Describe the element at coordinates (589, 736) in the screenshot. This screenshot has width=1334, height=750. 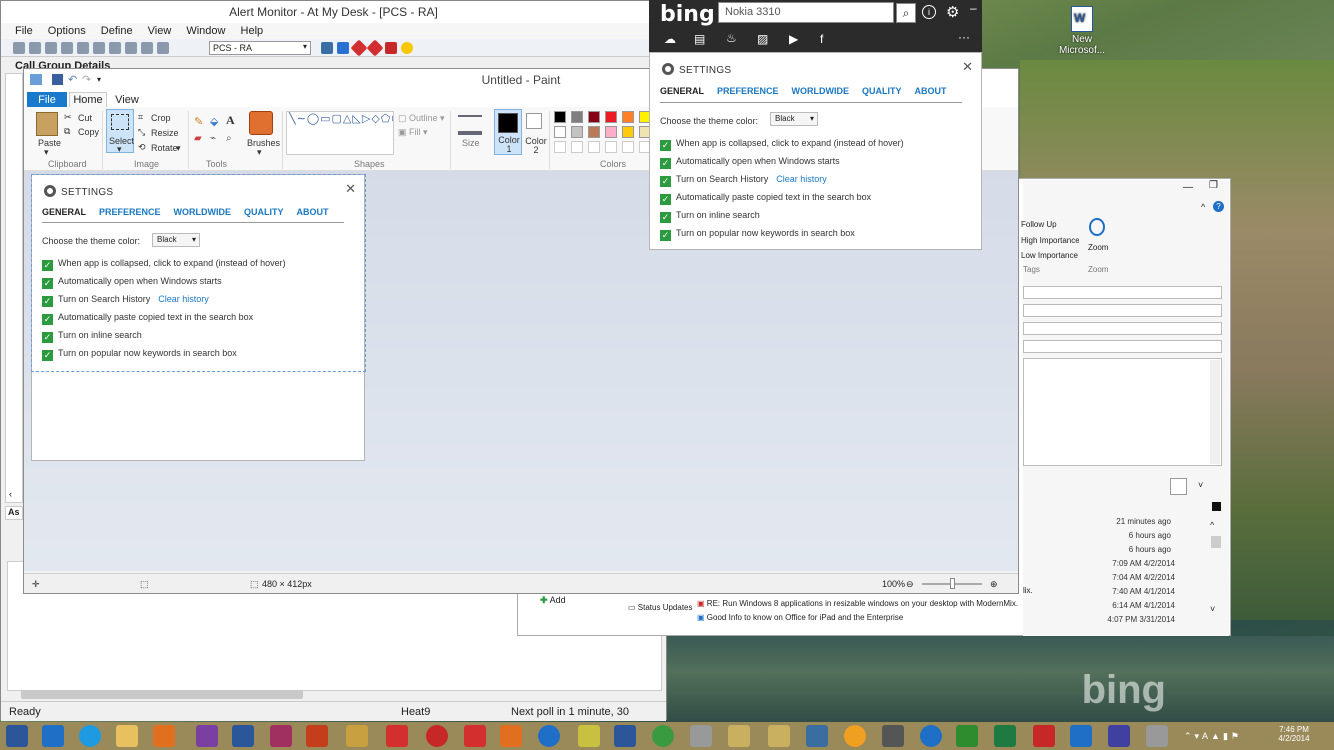
I see `puzzle-icon` at that location.